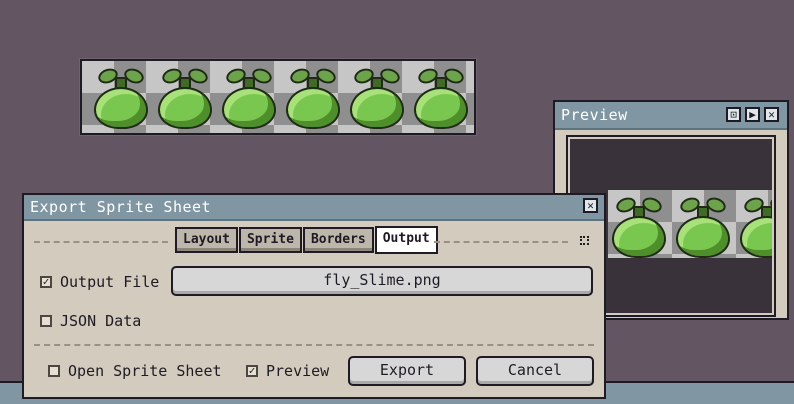  What do you see at coordinates (338, 240) in the screenshot?
I see `tab-borders: Borders` at bounding box center [338, 240].